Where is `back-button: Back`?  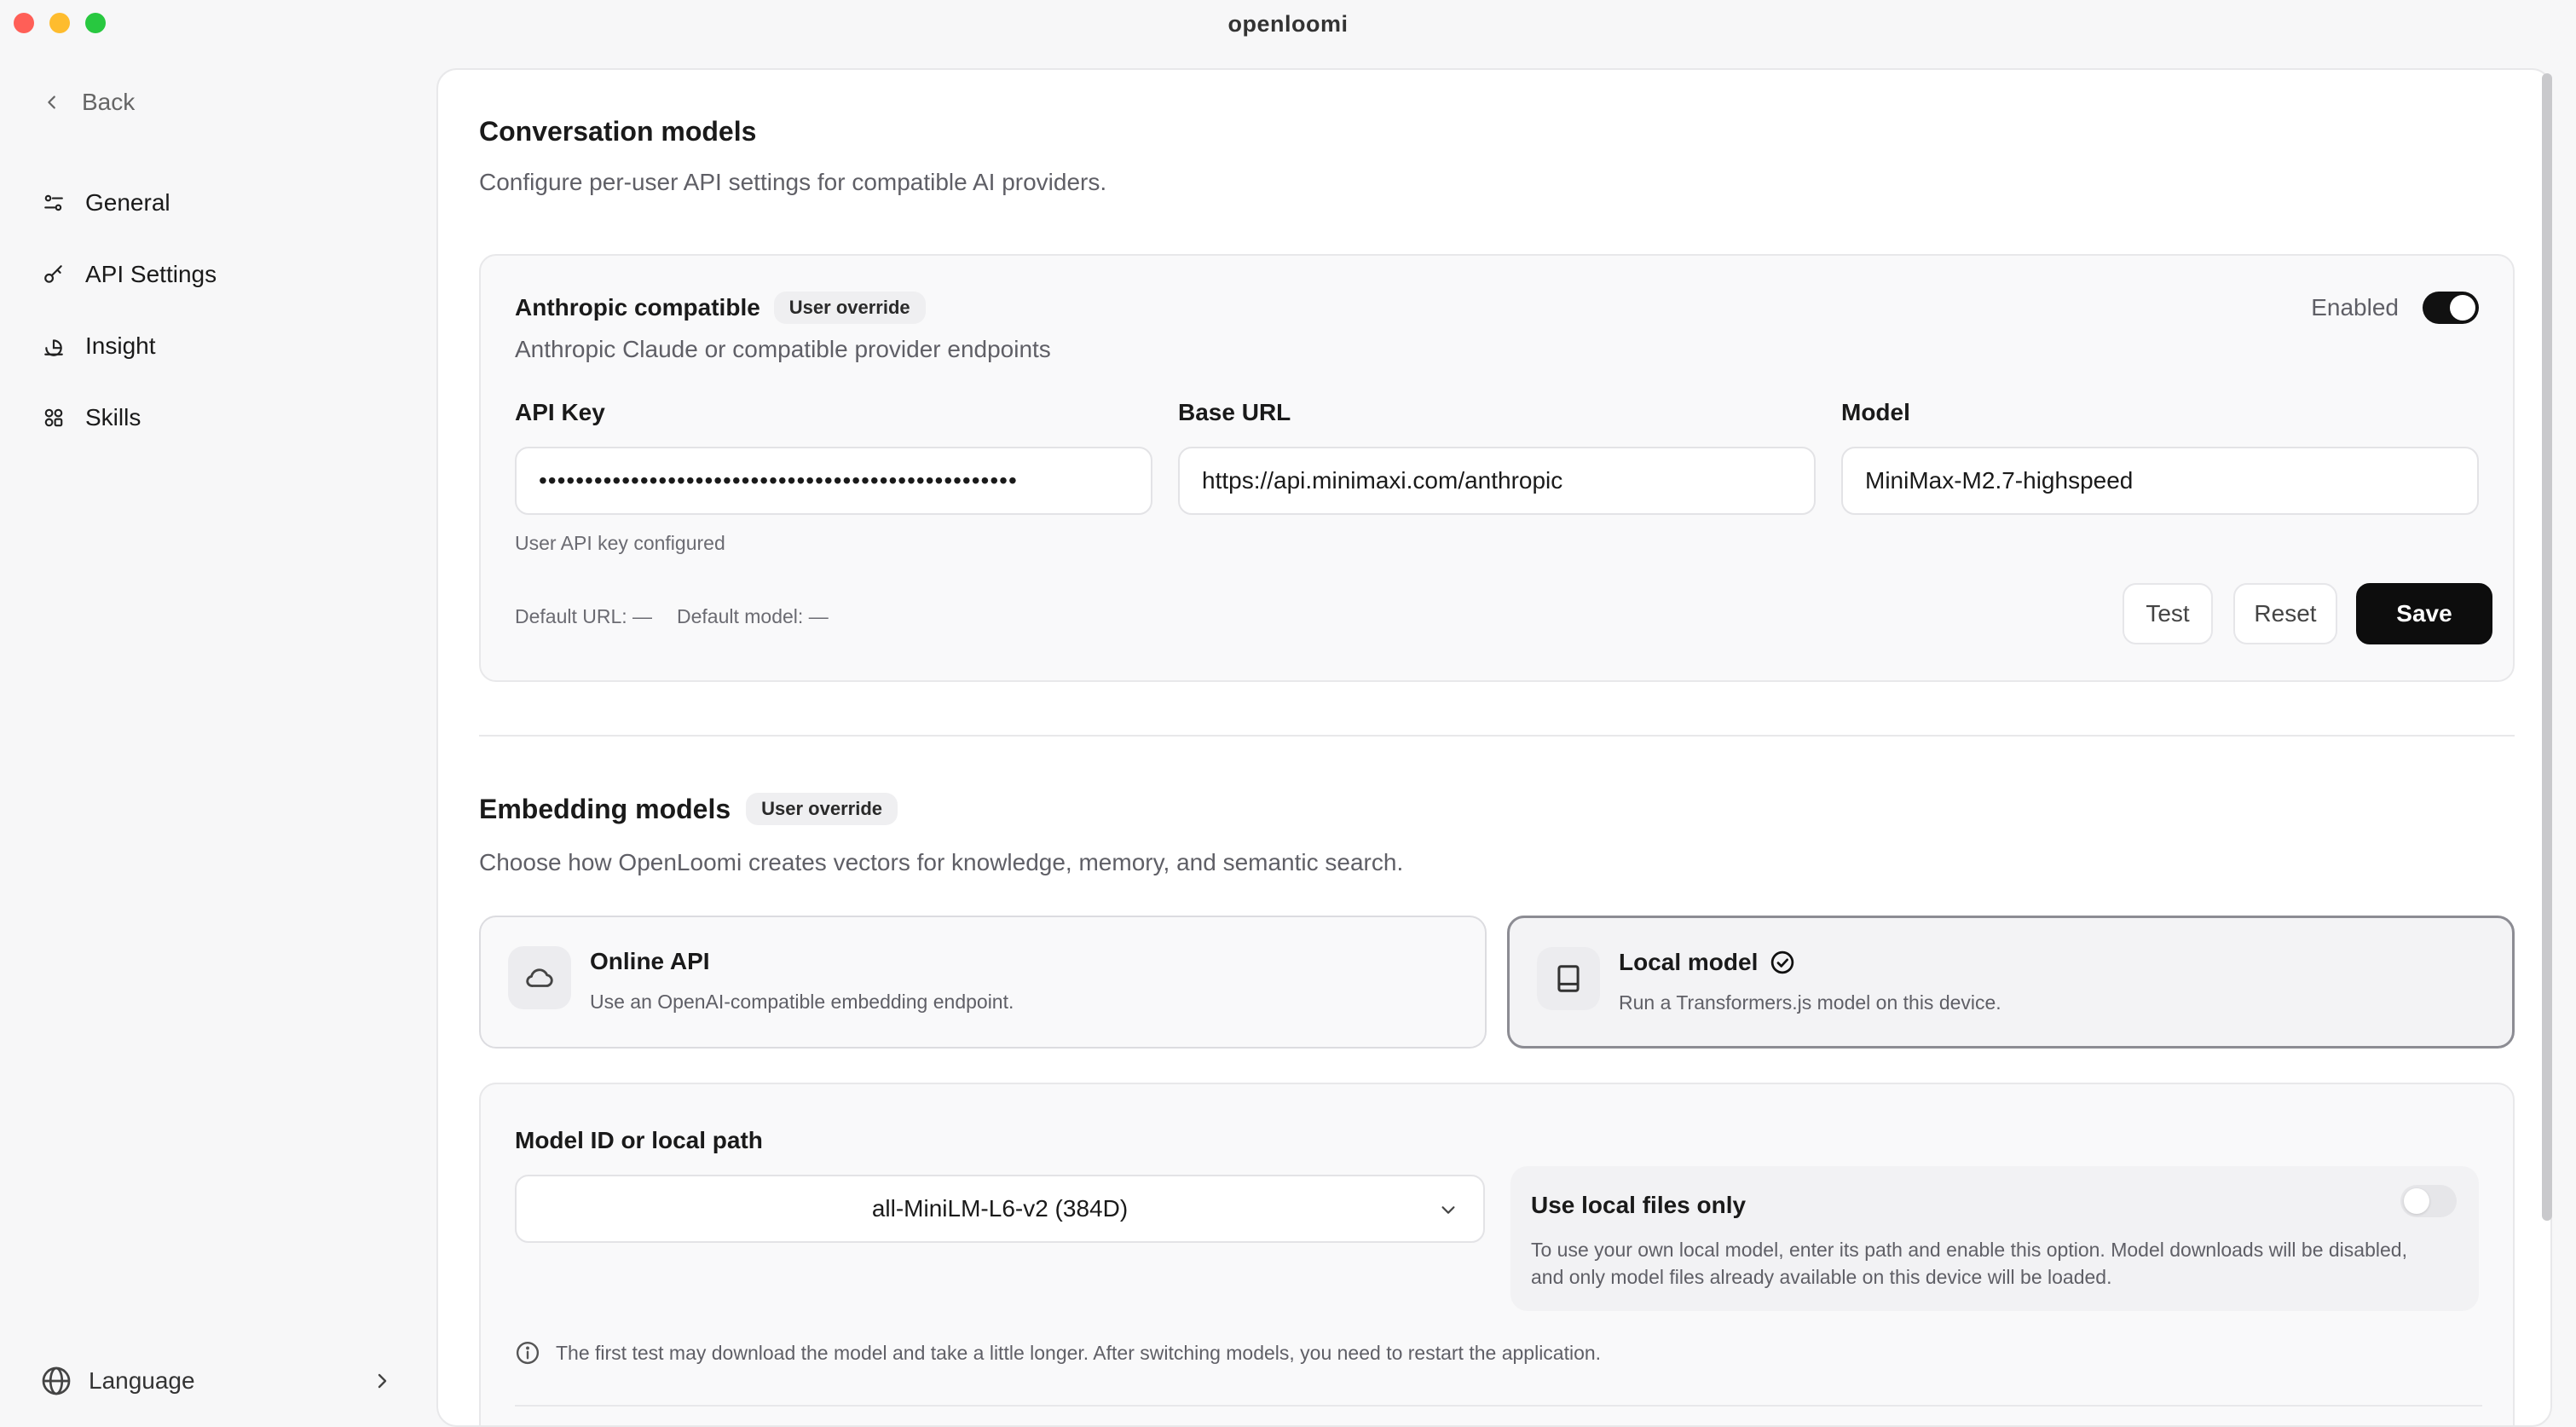 back-button: Back is located at coordinates (89, 102).